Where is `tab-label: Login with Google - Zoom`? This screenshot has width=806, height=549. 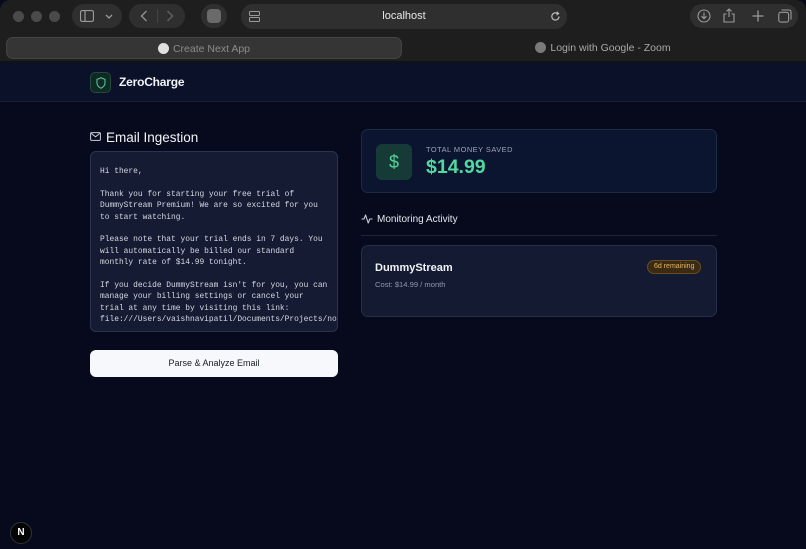 tab-label: Login with Google - Zoom is located at coordinates (610, 48).